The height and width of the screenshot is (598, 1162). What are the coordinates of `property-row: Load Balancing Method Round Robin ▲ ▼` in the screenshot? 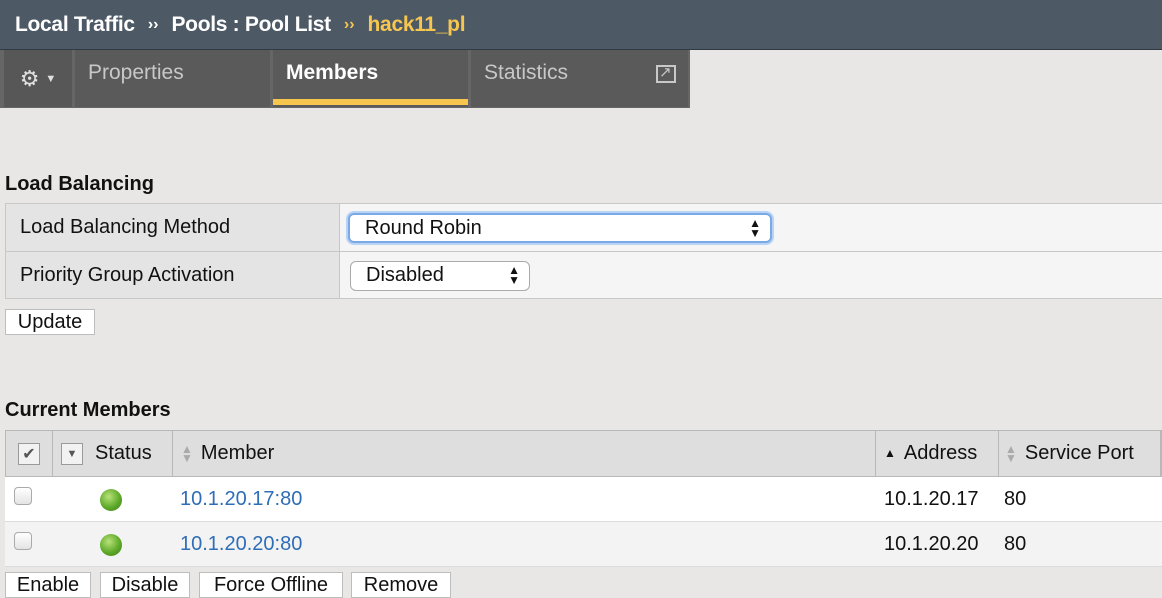 It's located at (583, 227).